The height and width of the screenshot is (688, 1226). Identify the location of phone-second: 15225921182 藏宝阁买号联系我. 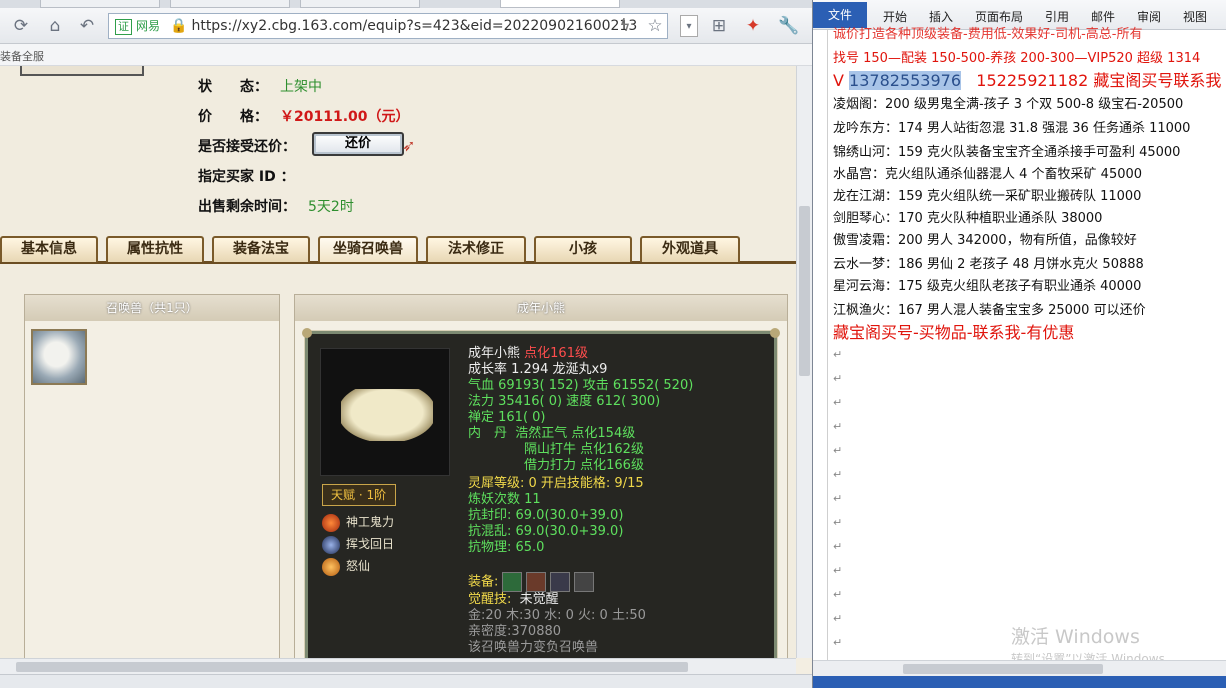
(1099, 80).